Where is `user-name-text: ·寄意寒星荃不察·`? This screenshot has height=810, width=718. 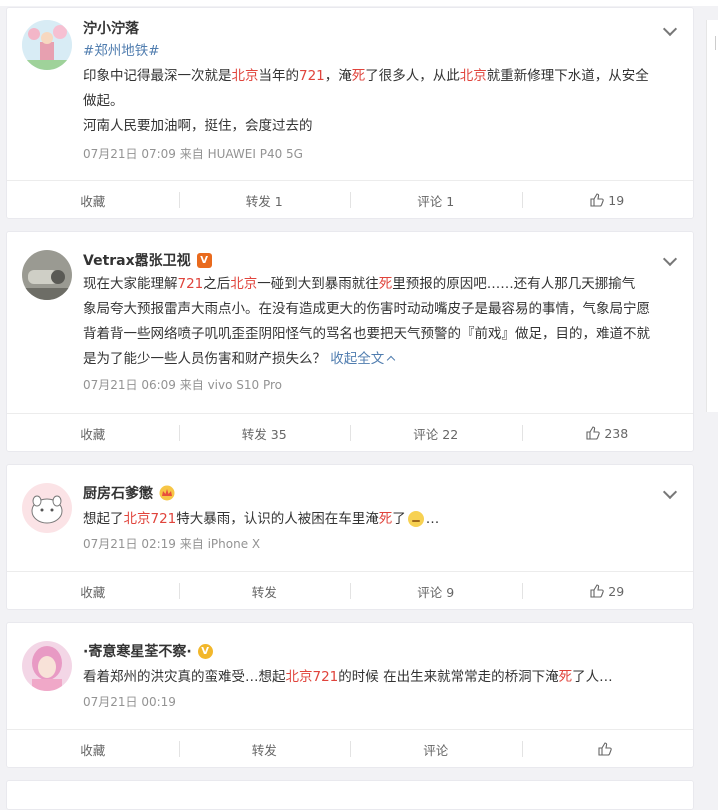
user-name-text: ·寄意寒星荃不察· is located at coordinates (137, 651).